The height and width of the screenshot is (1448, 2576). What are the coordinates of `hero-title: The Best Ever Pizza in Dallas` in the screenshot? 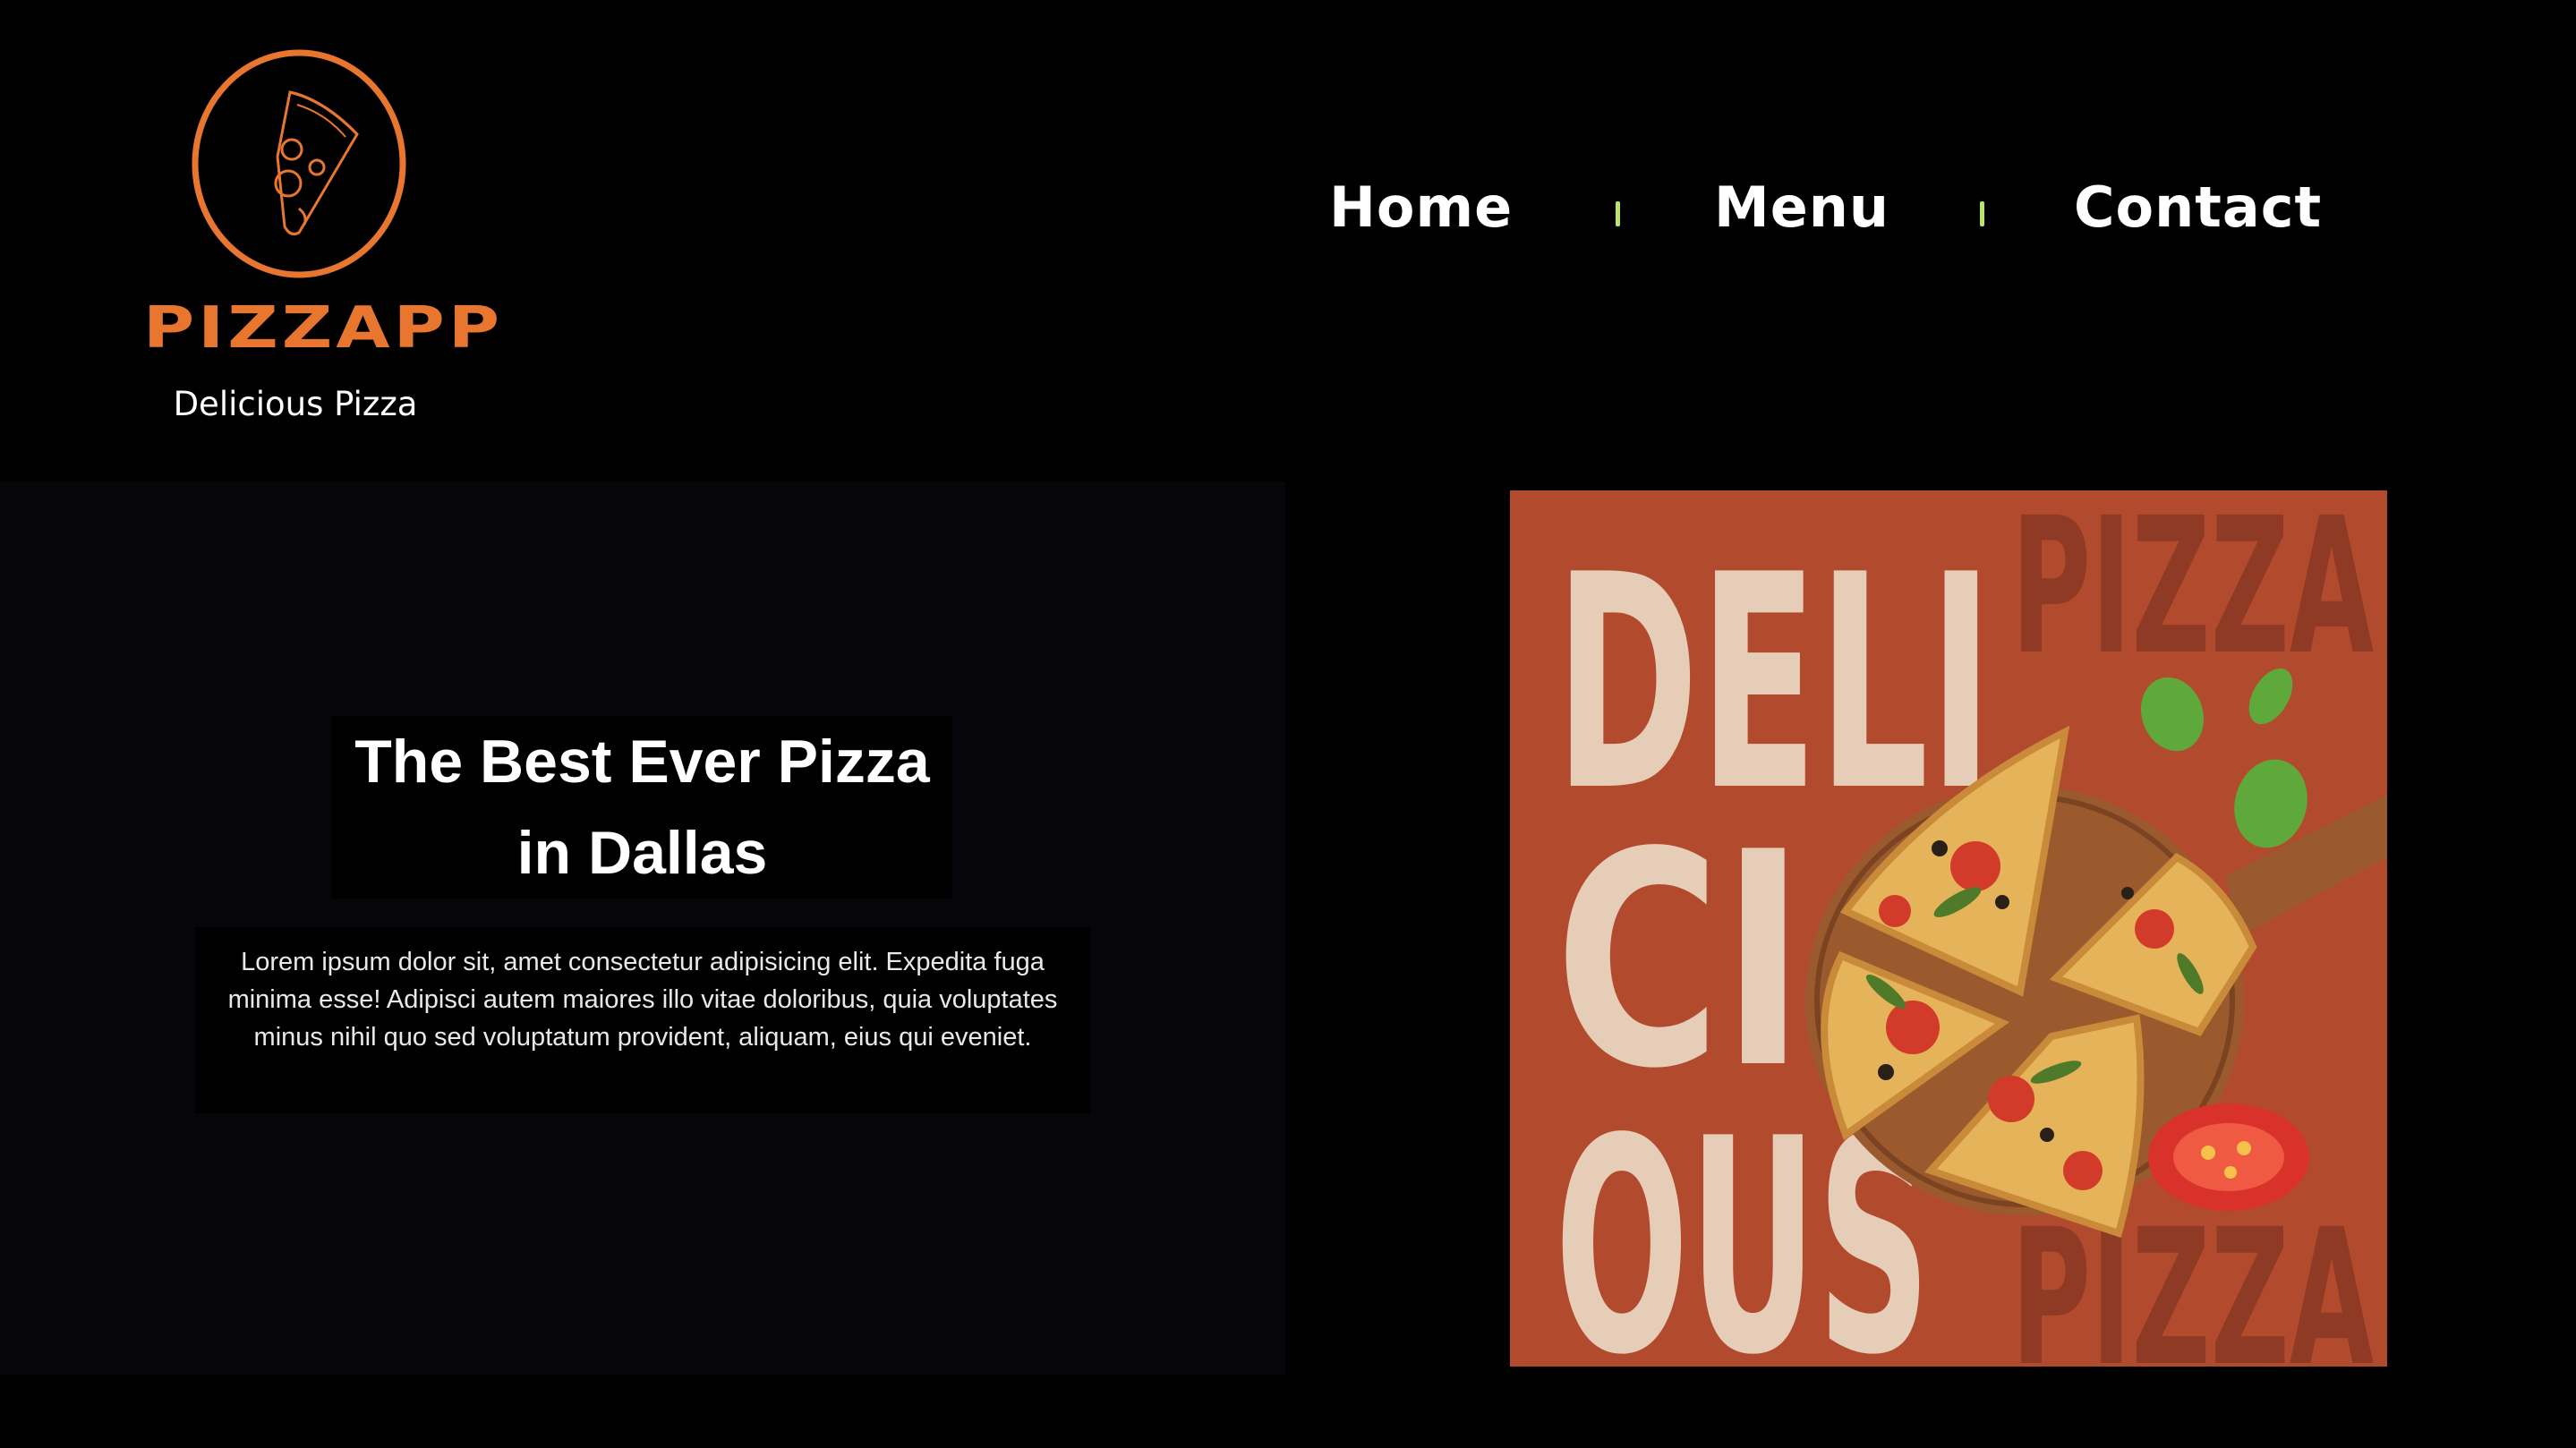 It's located at (642, 807).